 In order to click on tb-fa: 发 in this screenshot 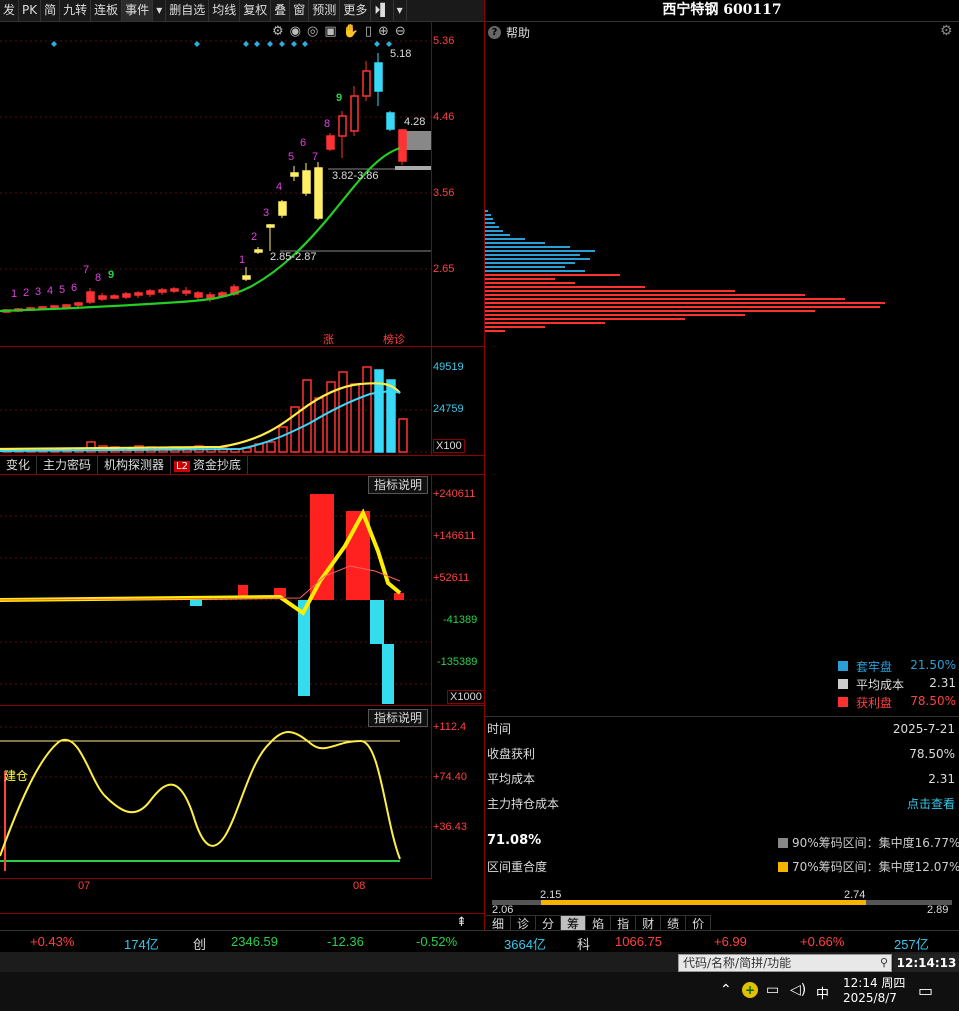, I will do `click(10, 10)`.